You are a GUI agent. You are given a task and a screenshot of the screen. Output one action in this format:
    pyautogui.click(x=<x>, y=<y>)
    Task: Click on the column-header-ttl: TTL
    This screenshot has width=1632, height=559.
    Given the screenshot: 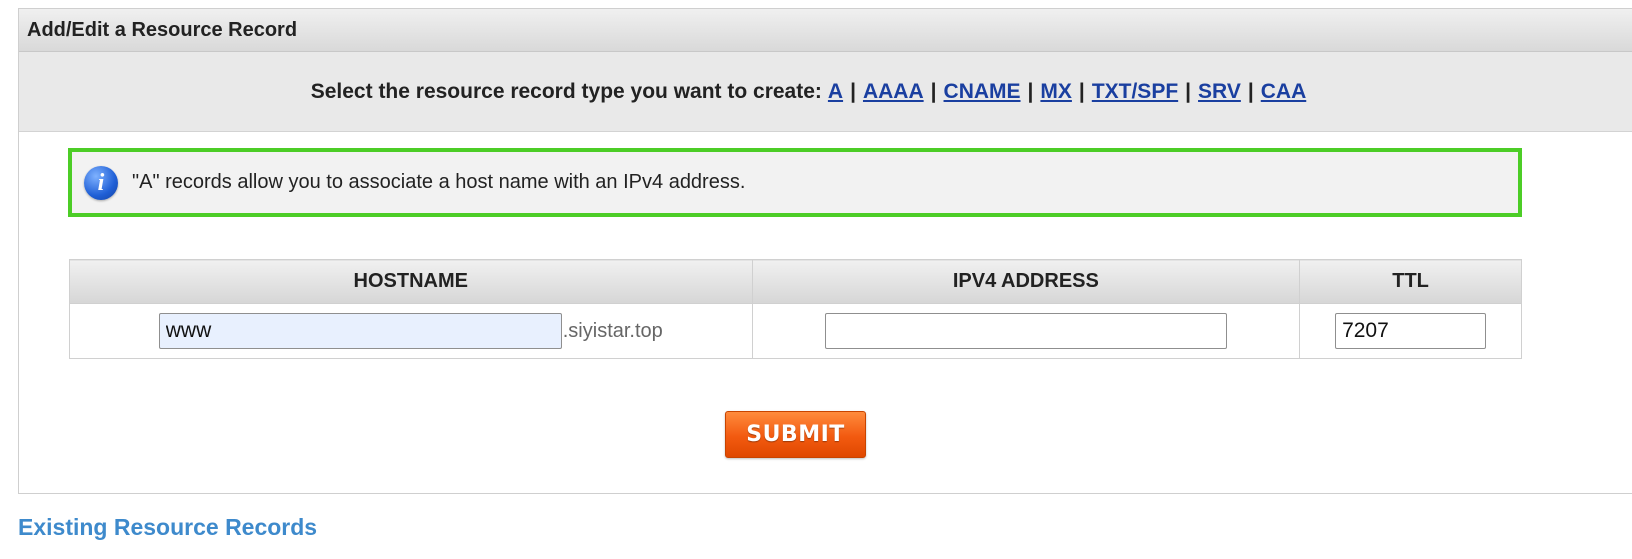 What is the action you would take?
    pyautogui.click(x=1410, y=281)
    